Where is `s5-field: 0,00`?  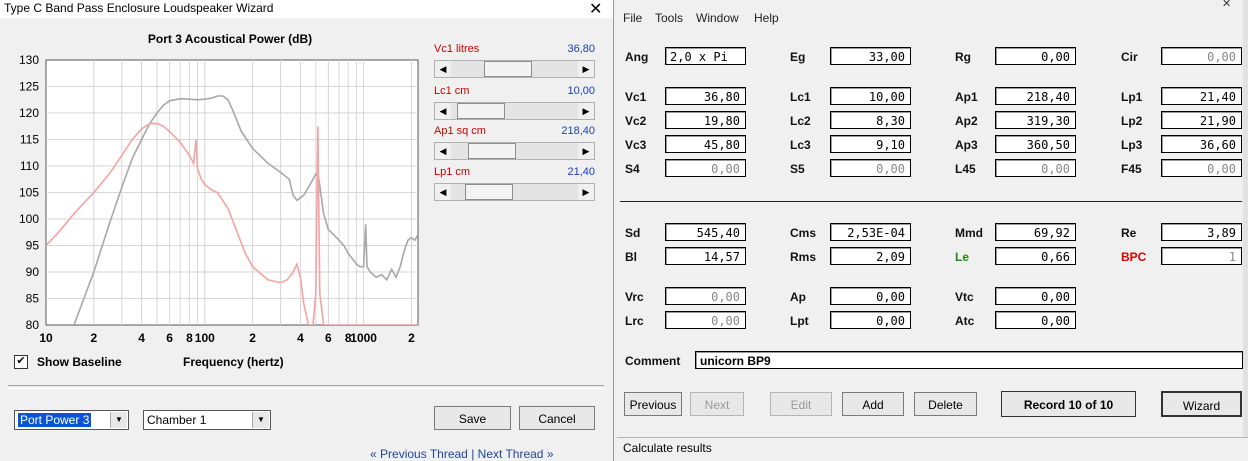 s5-field: 0,00 is located at coordinates (870, 168).